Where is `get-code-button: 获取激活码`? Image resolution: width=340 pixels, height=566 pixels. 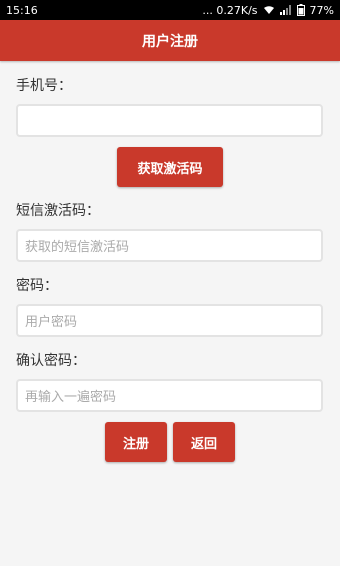
get-code-button: 获取激活码 is located at coordinates (170, 167).